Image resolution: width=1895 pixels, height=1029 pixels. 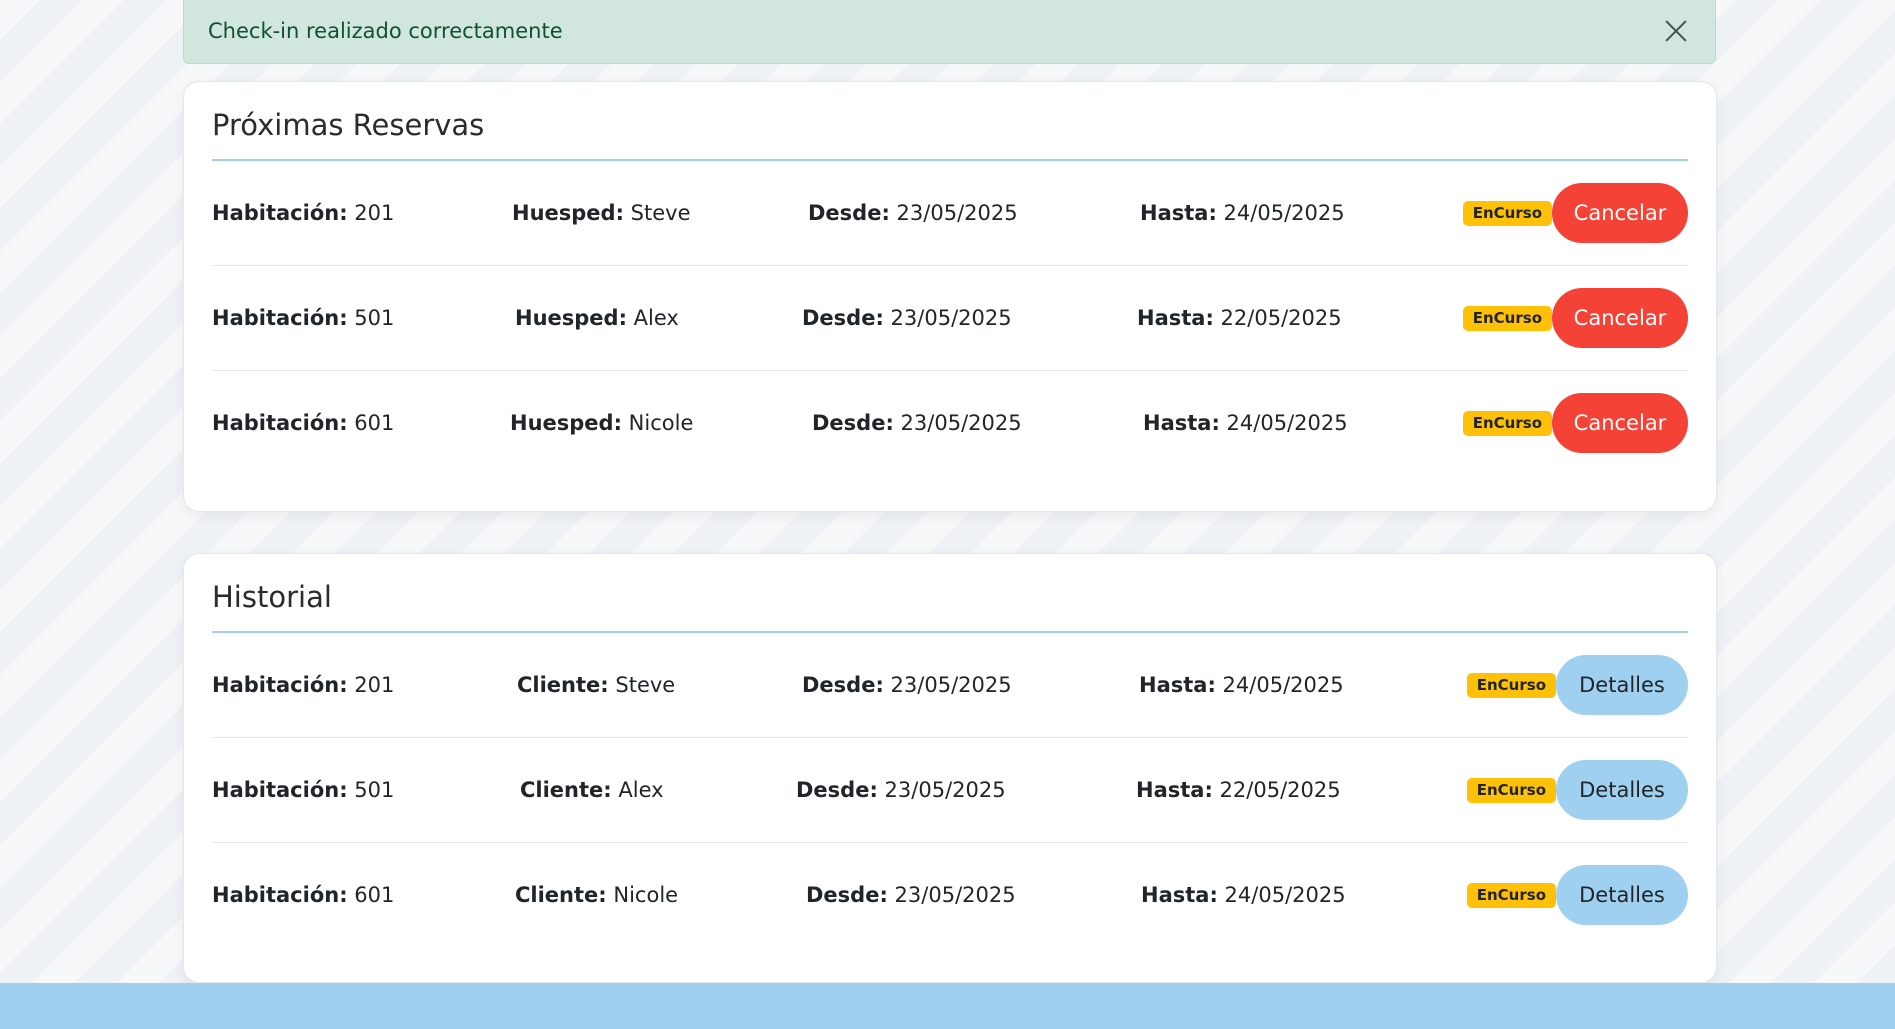 What do you see at coordinates (661, 423) in the screenshot?
I see `guest-value: Nicole` at bounding box center [661, 423].